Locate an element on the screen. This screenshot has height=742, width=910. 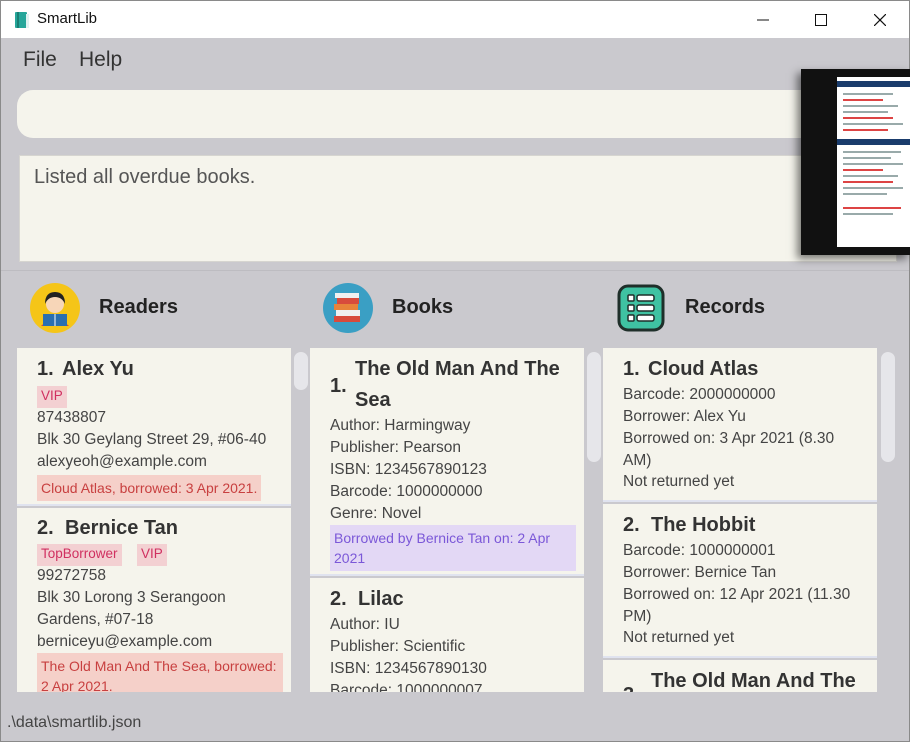
reader-name: Alex Yu is located at coordinates (98, 369).